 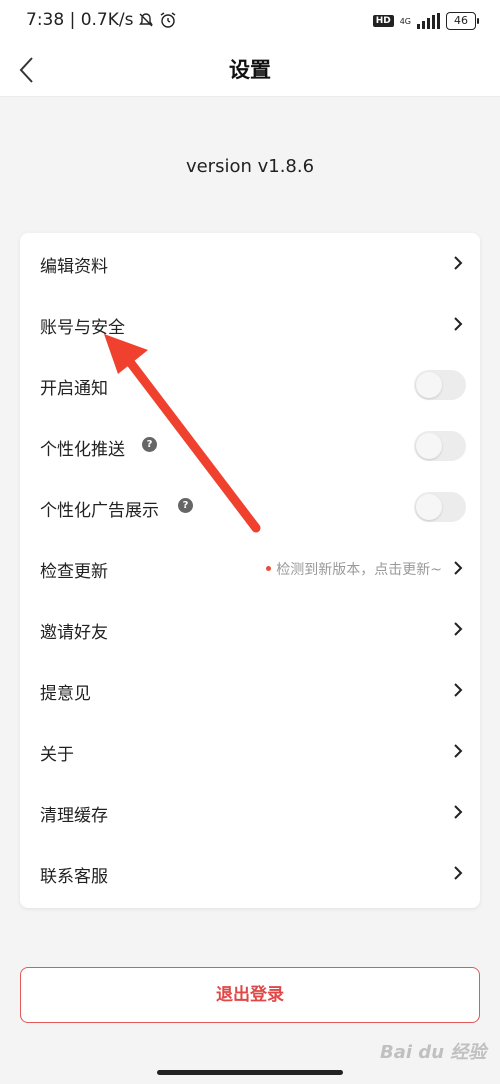 I want to click on settings-row-check-update: 检查更新 检测到新版本，点击更新~, so click(x=250, y=568).